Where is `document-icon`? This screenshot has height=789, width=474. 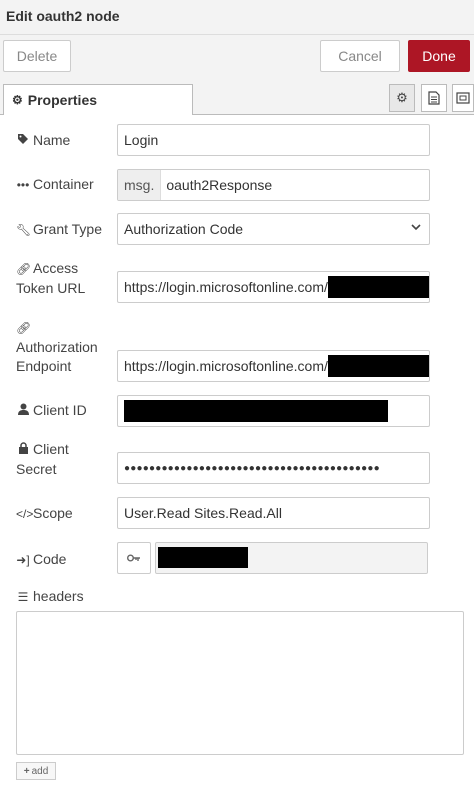 document-icon is located at coordinates (434, 98).